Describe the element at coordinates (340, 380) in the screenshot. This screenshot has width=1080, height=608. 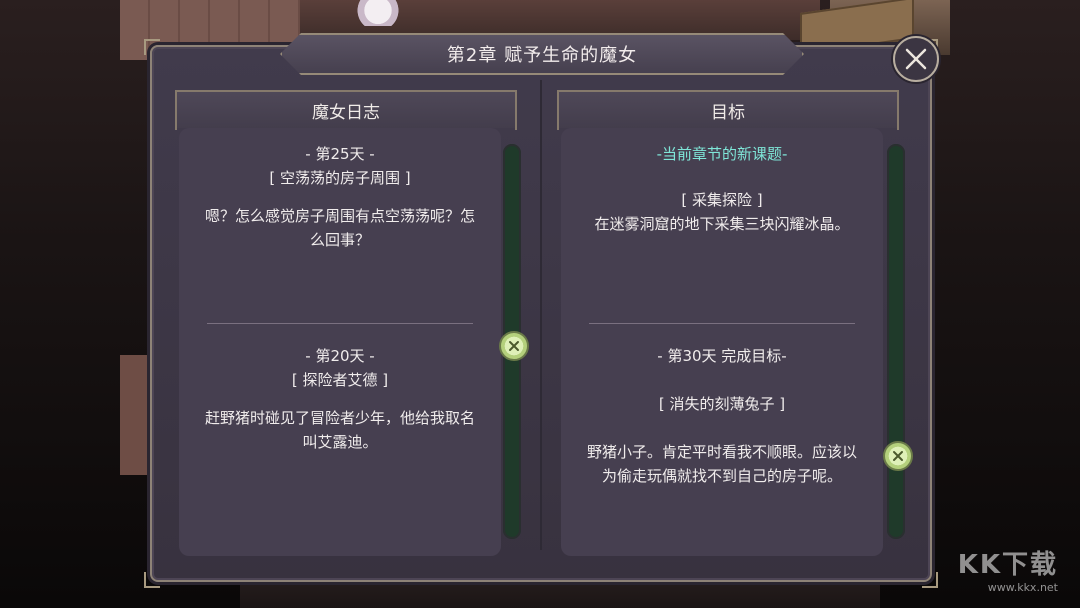
I see `entry-subtitle: [ 探险者艾德 ]` at that location.